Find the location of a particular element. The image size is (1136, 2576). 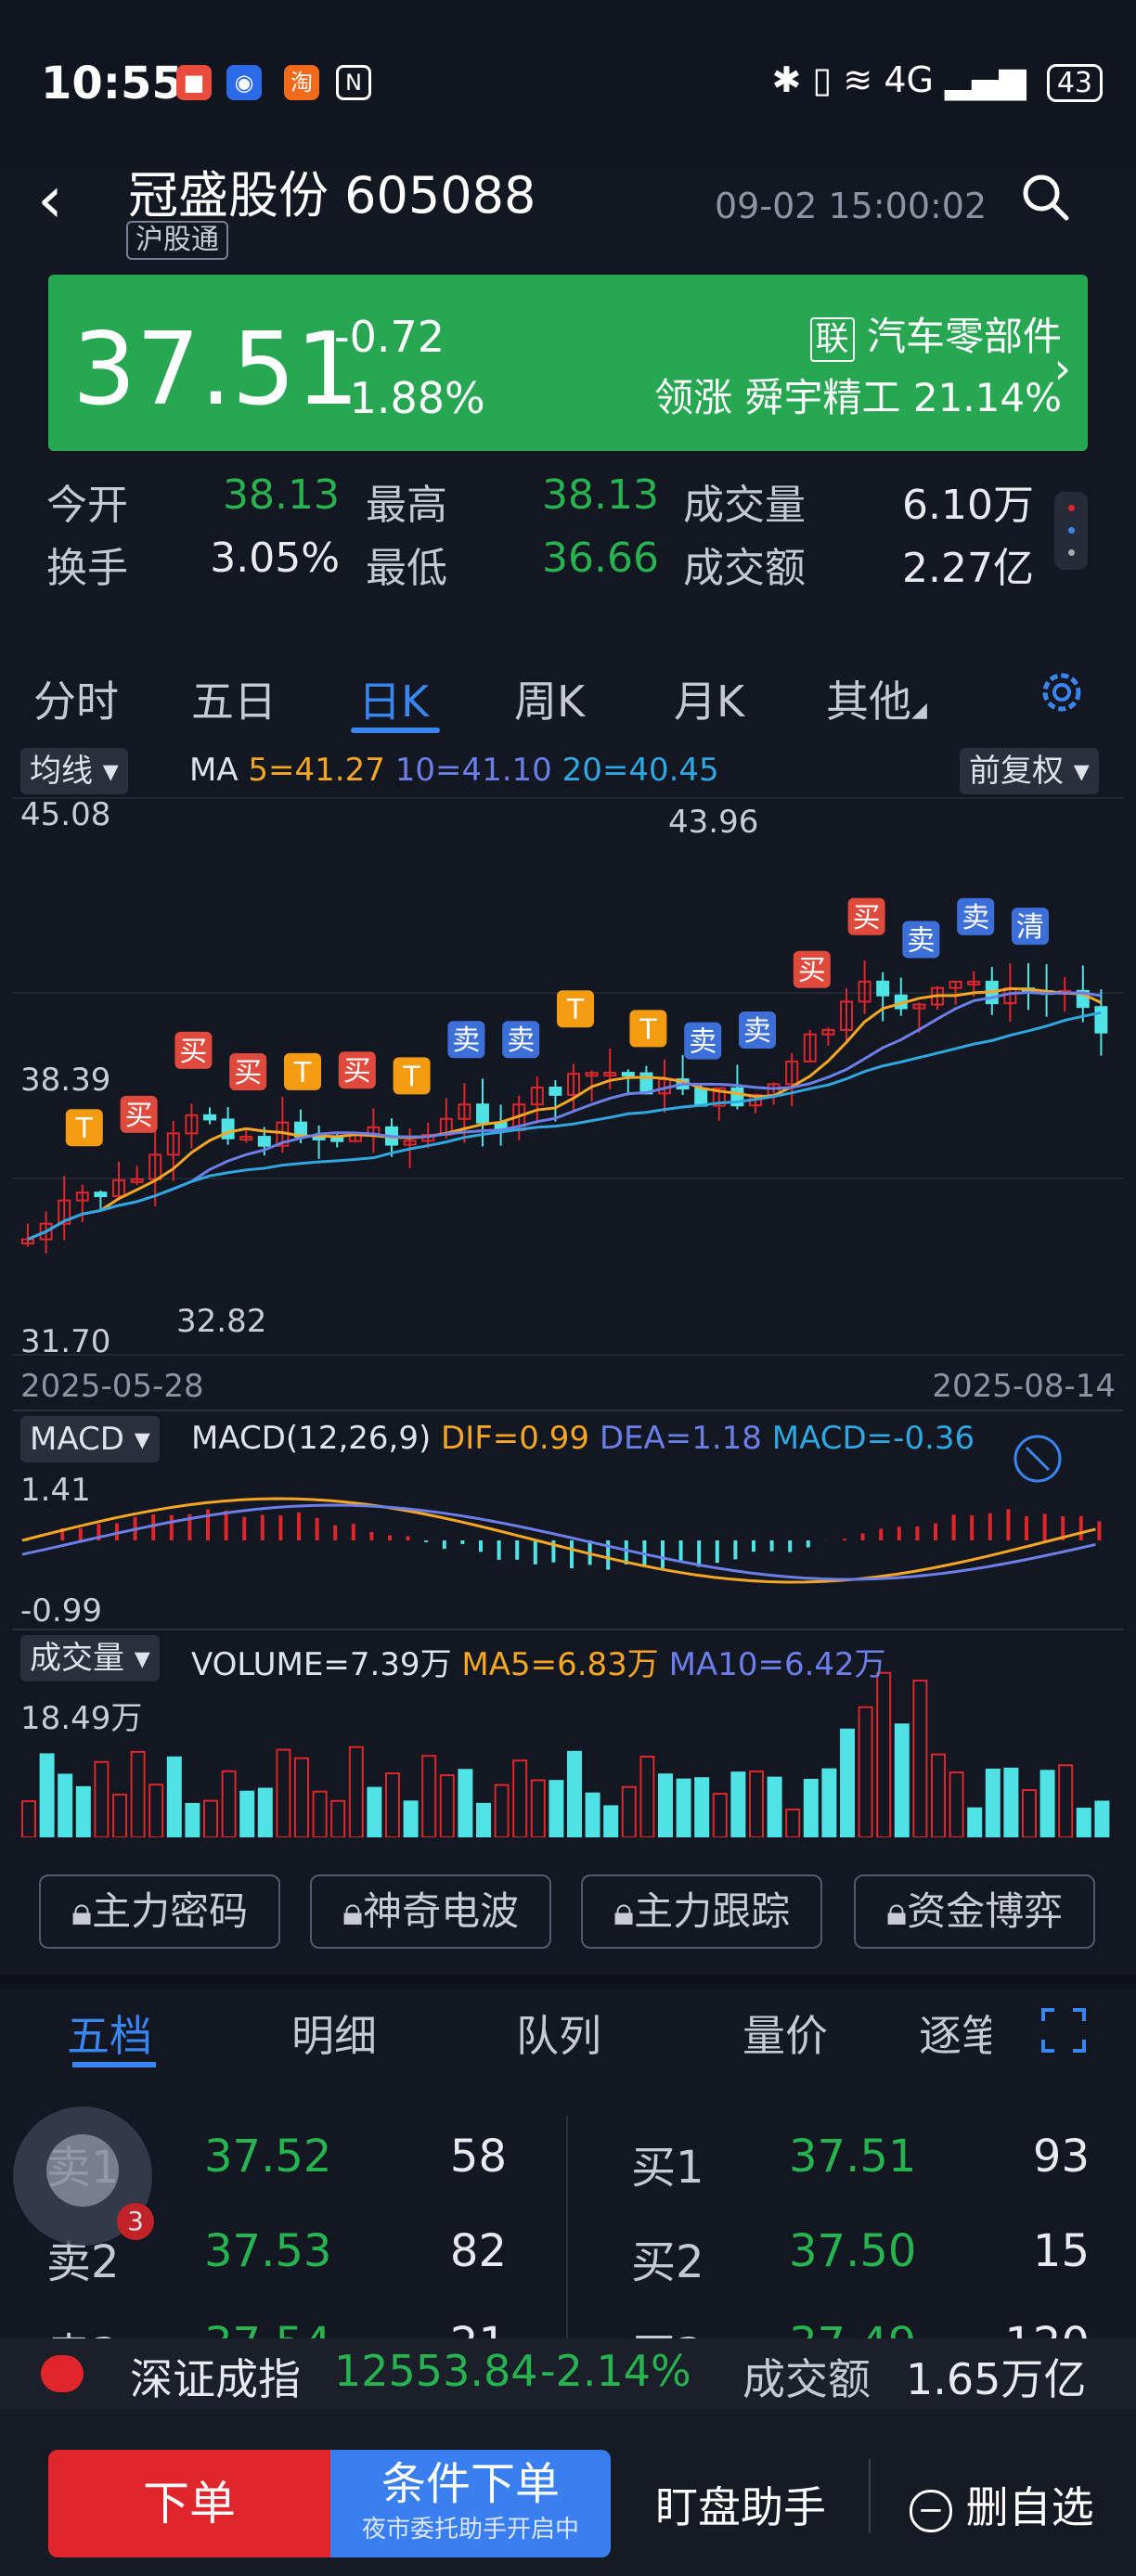

back-icon: ‹ is located at coordinates (50, 199).